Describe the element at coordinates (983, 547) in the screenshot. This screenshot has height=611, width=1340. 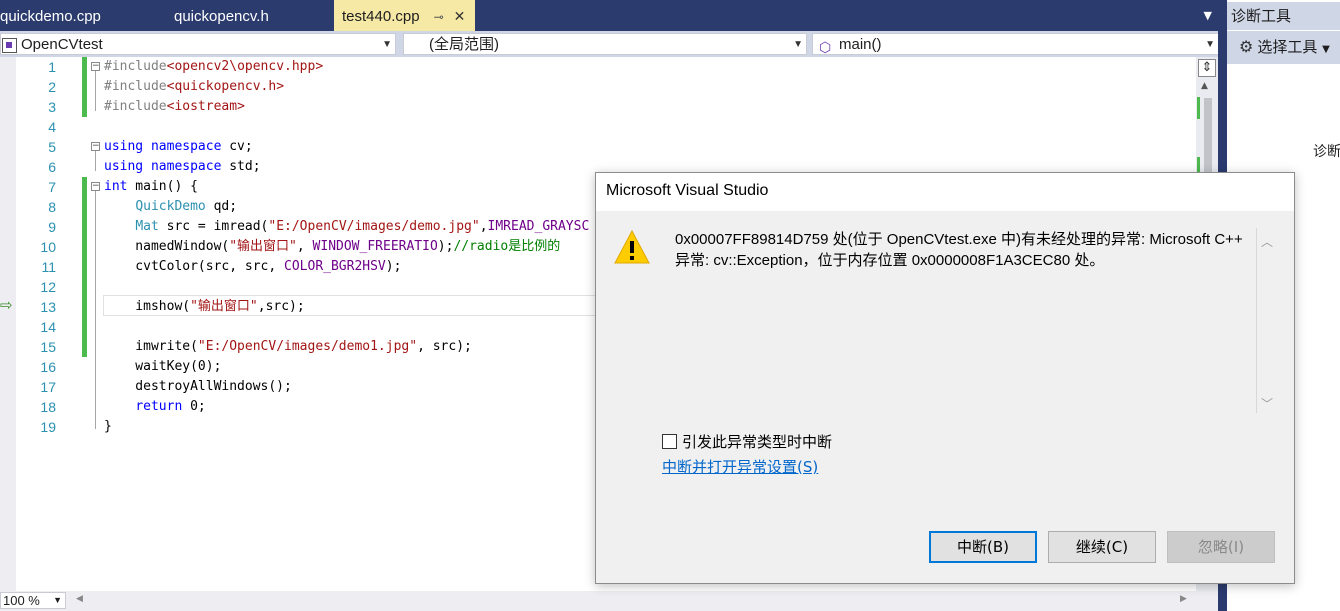
I see `break-button: 中断(B)` at that location.